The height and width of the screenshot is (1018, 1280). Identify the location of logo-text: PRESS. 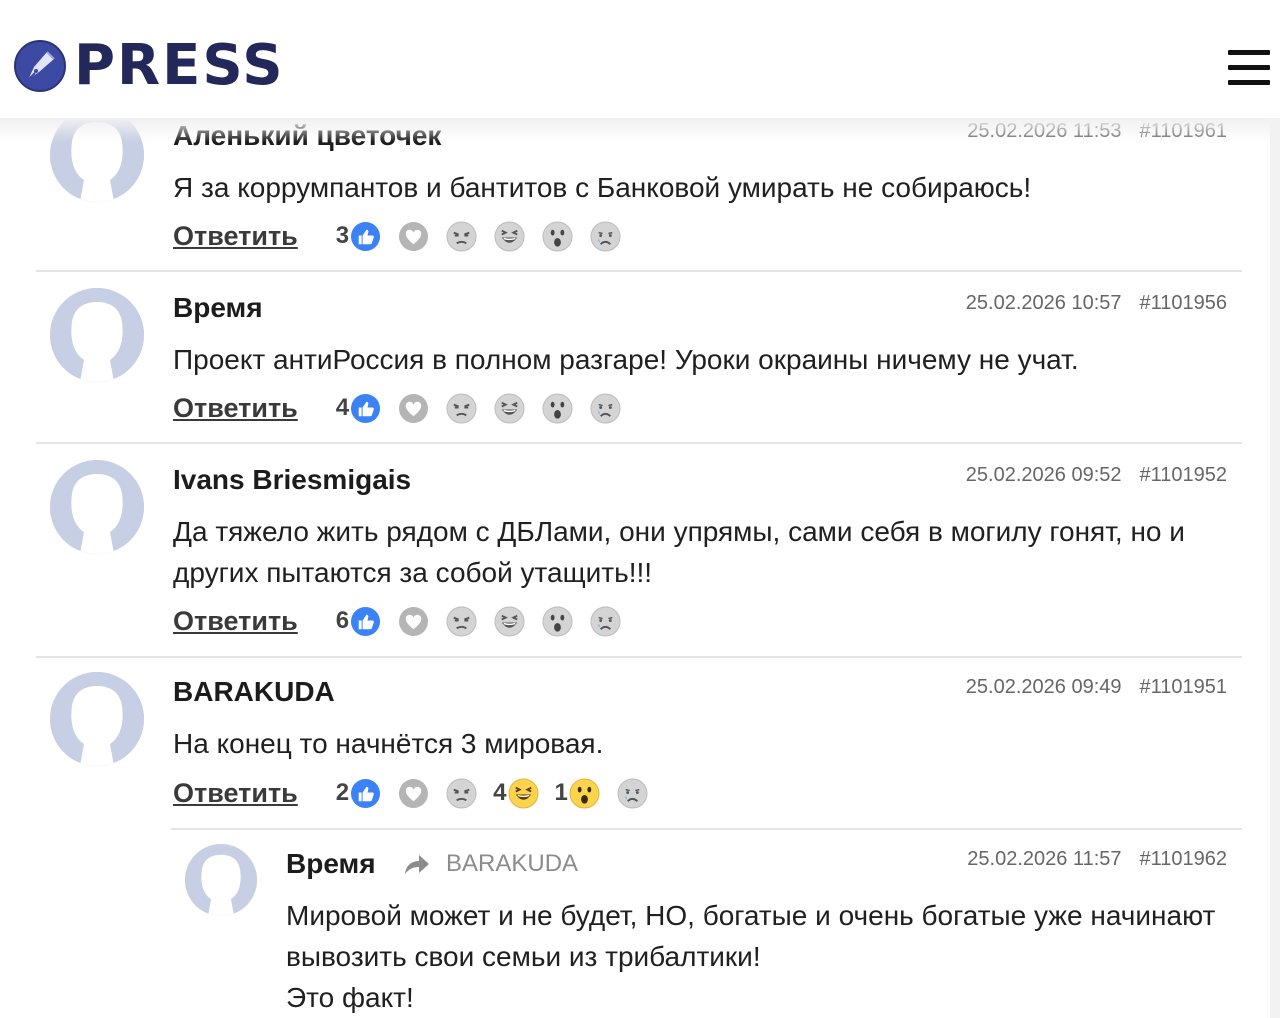
(179, 65).